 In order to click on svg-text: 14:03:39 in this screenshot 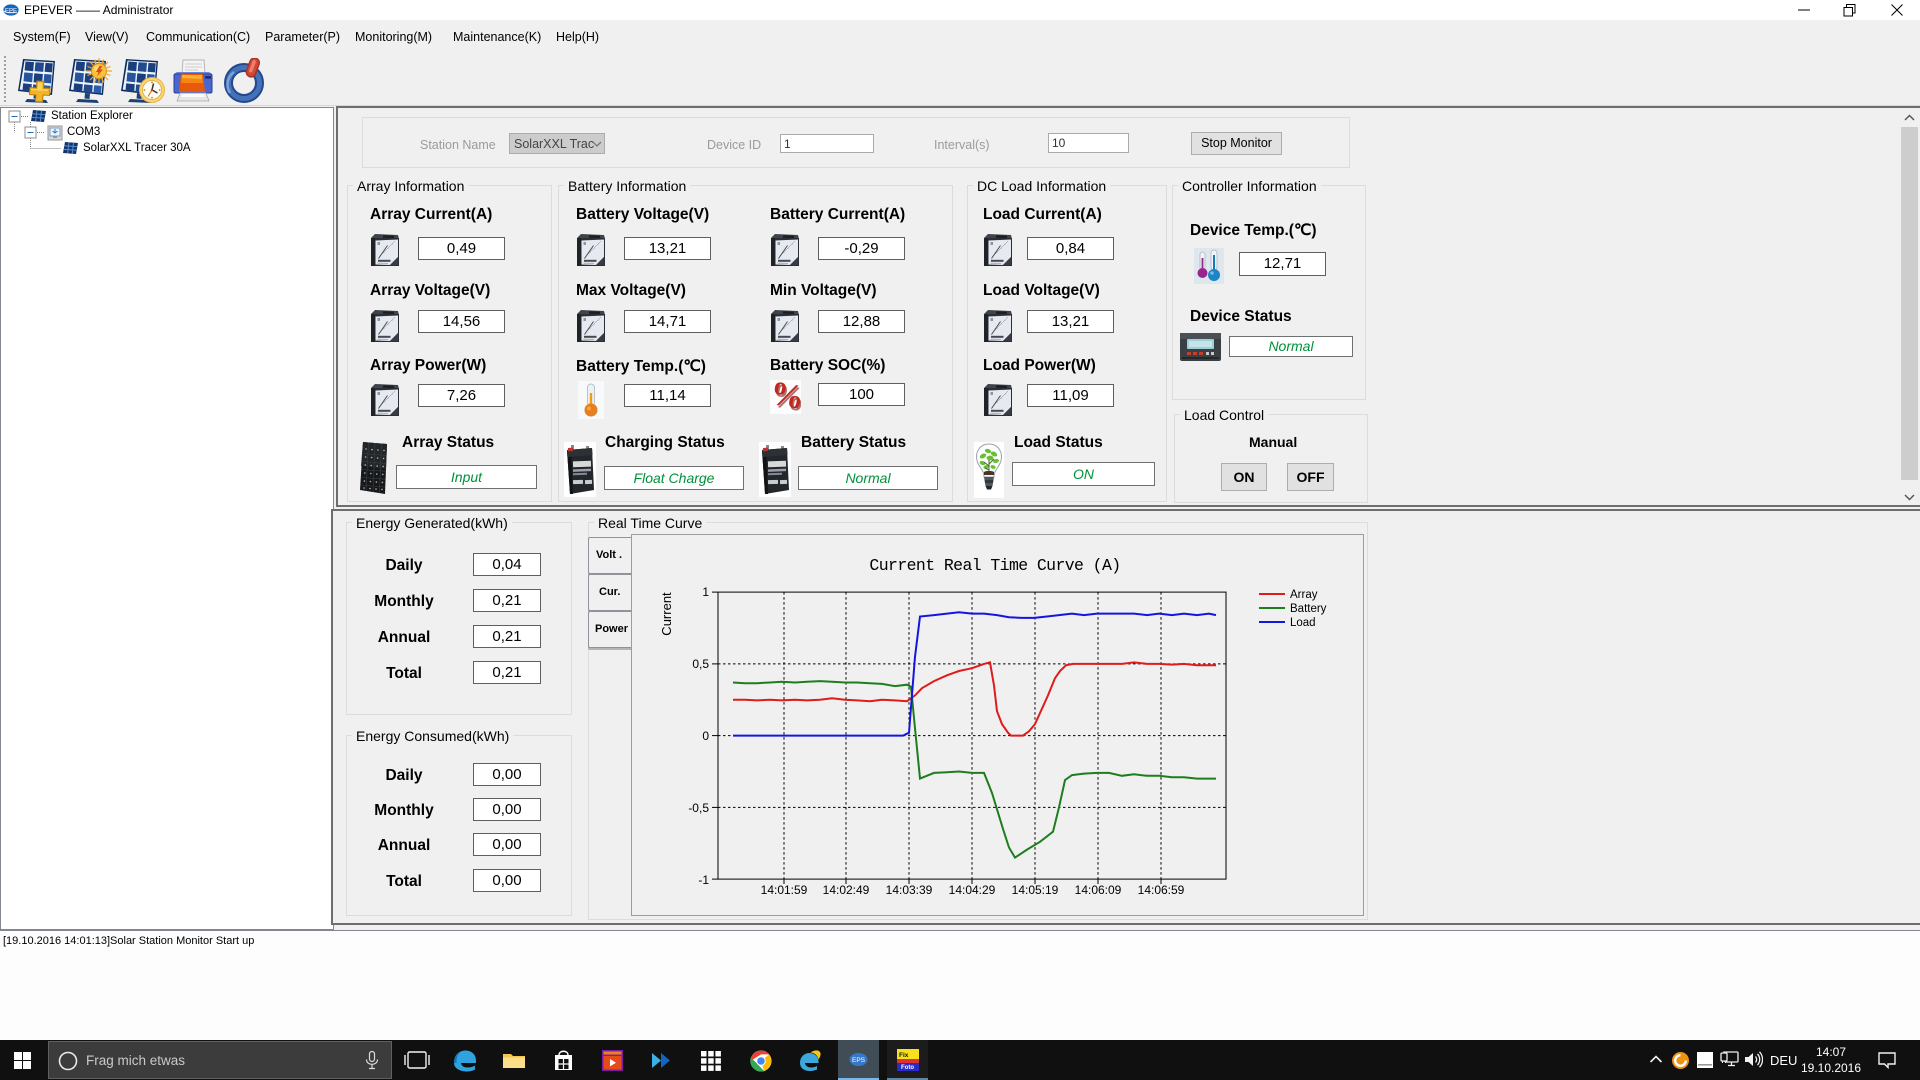, I will do `click(909, 890)`.